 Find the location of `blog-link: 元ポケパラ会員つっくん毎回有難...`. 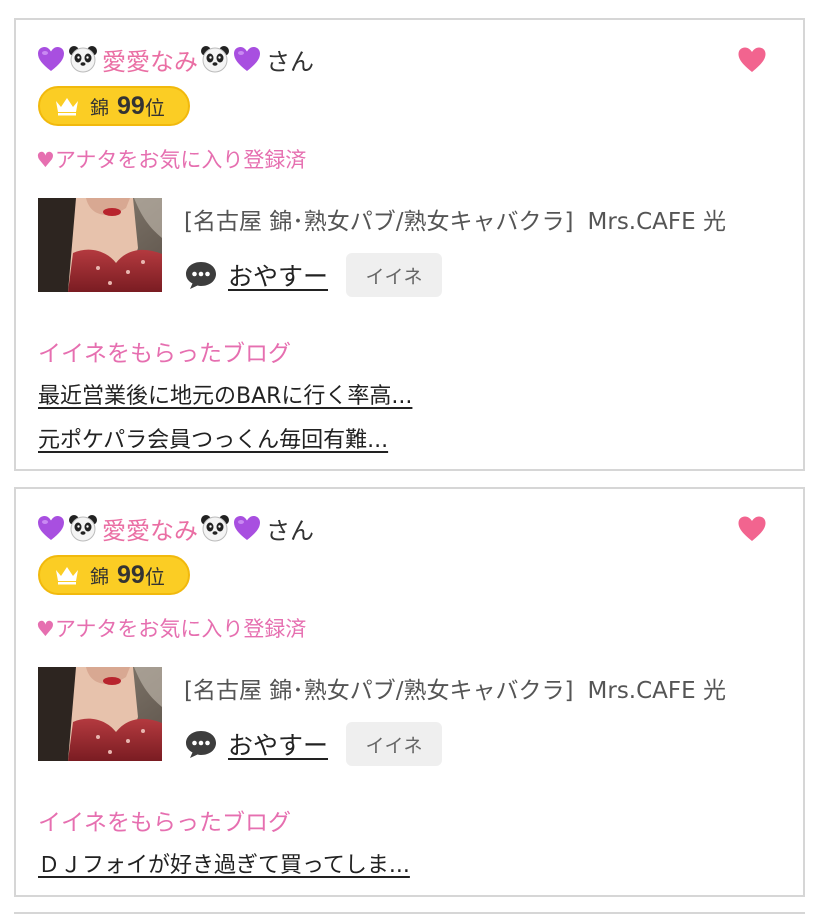

blog-link: 元ポケパラ会員つっくん毎回有難... is located at coordinates (213, 438).